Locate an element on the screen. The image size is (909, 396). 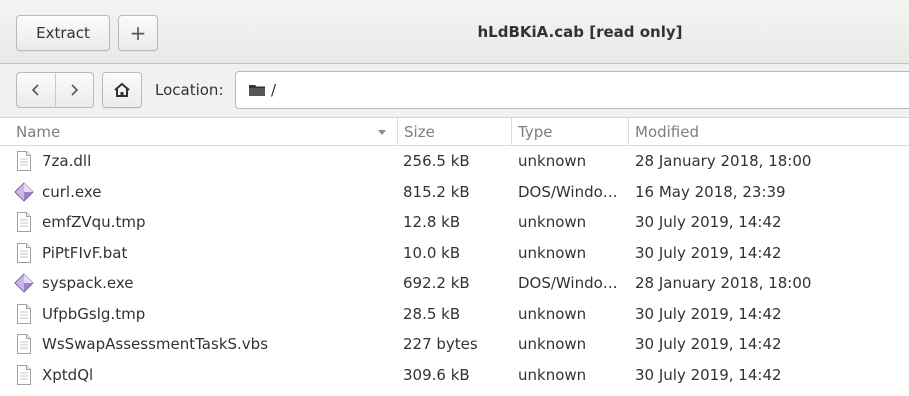
home-button is located at coordinates (122, 90).